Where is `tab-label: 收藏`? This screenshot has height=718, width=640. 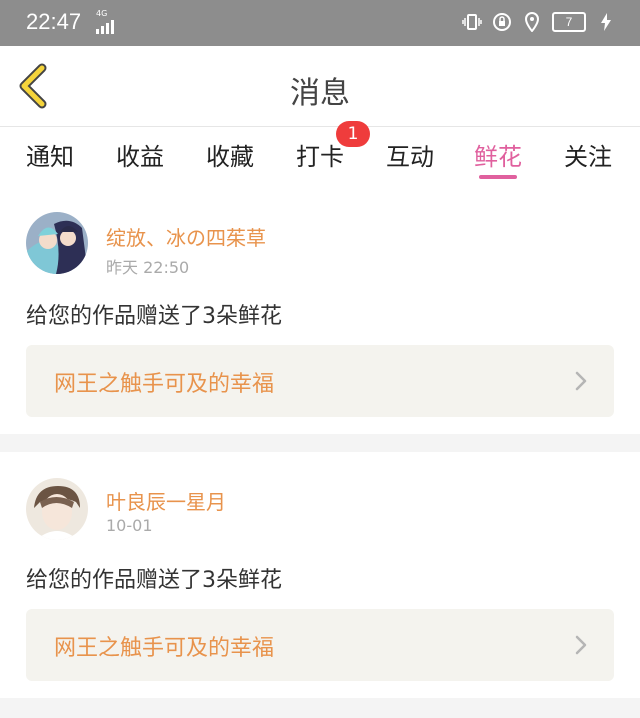 tab-label: 收藏 is located at coordinates (230, 157).